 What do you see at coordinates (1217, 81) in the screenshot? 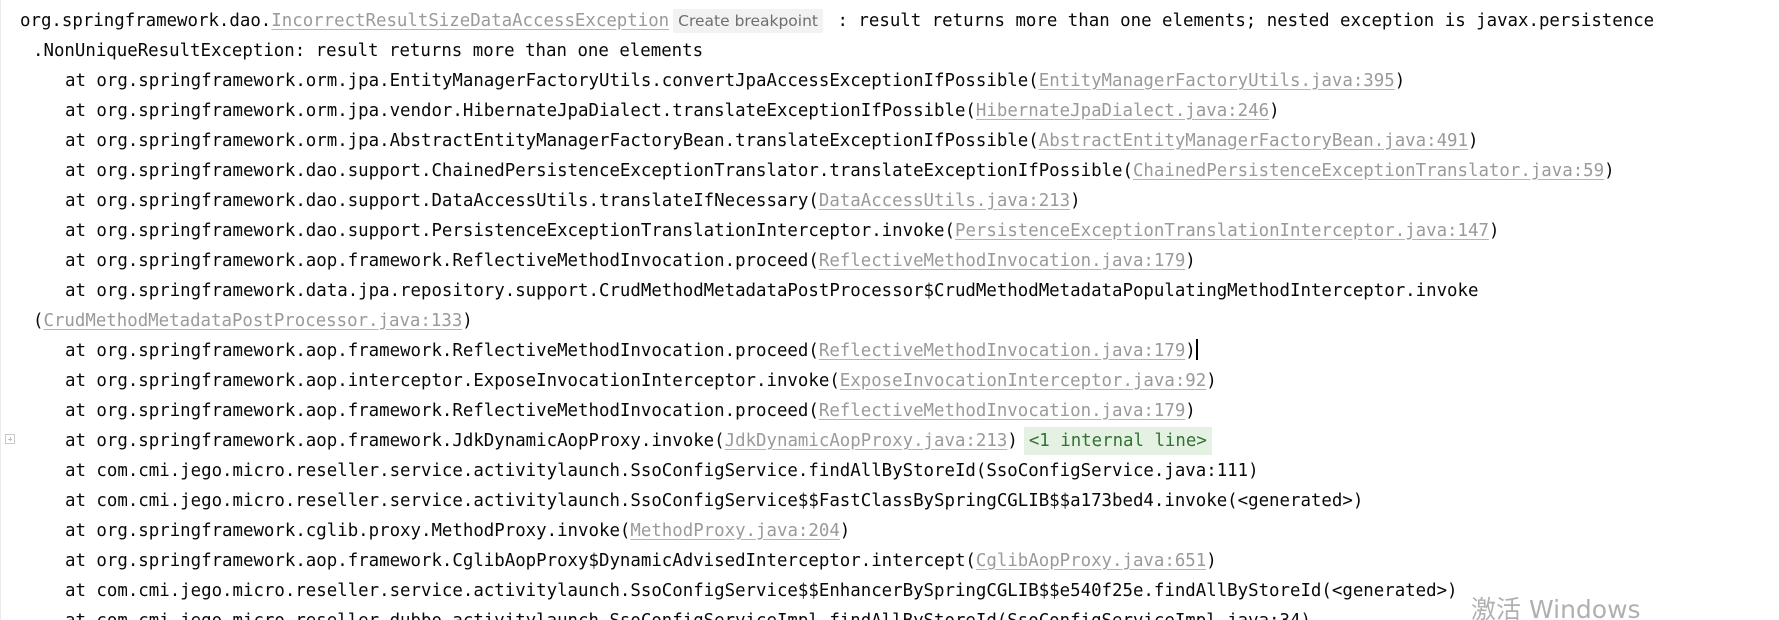
I see `source-link: EntityManagerFactoryUtils.java:395` at bounding box center [1217, 81].